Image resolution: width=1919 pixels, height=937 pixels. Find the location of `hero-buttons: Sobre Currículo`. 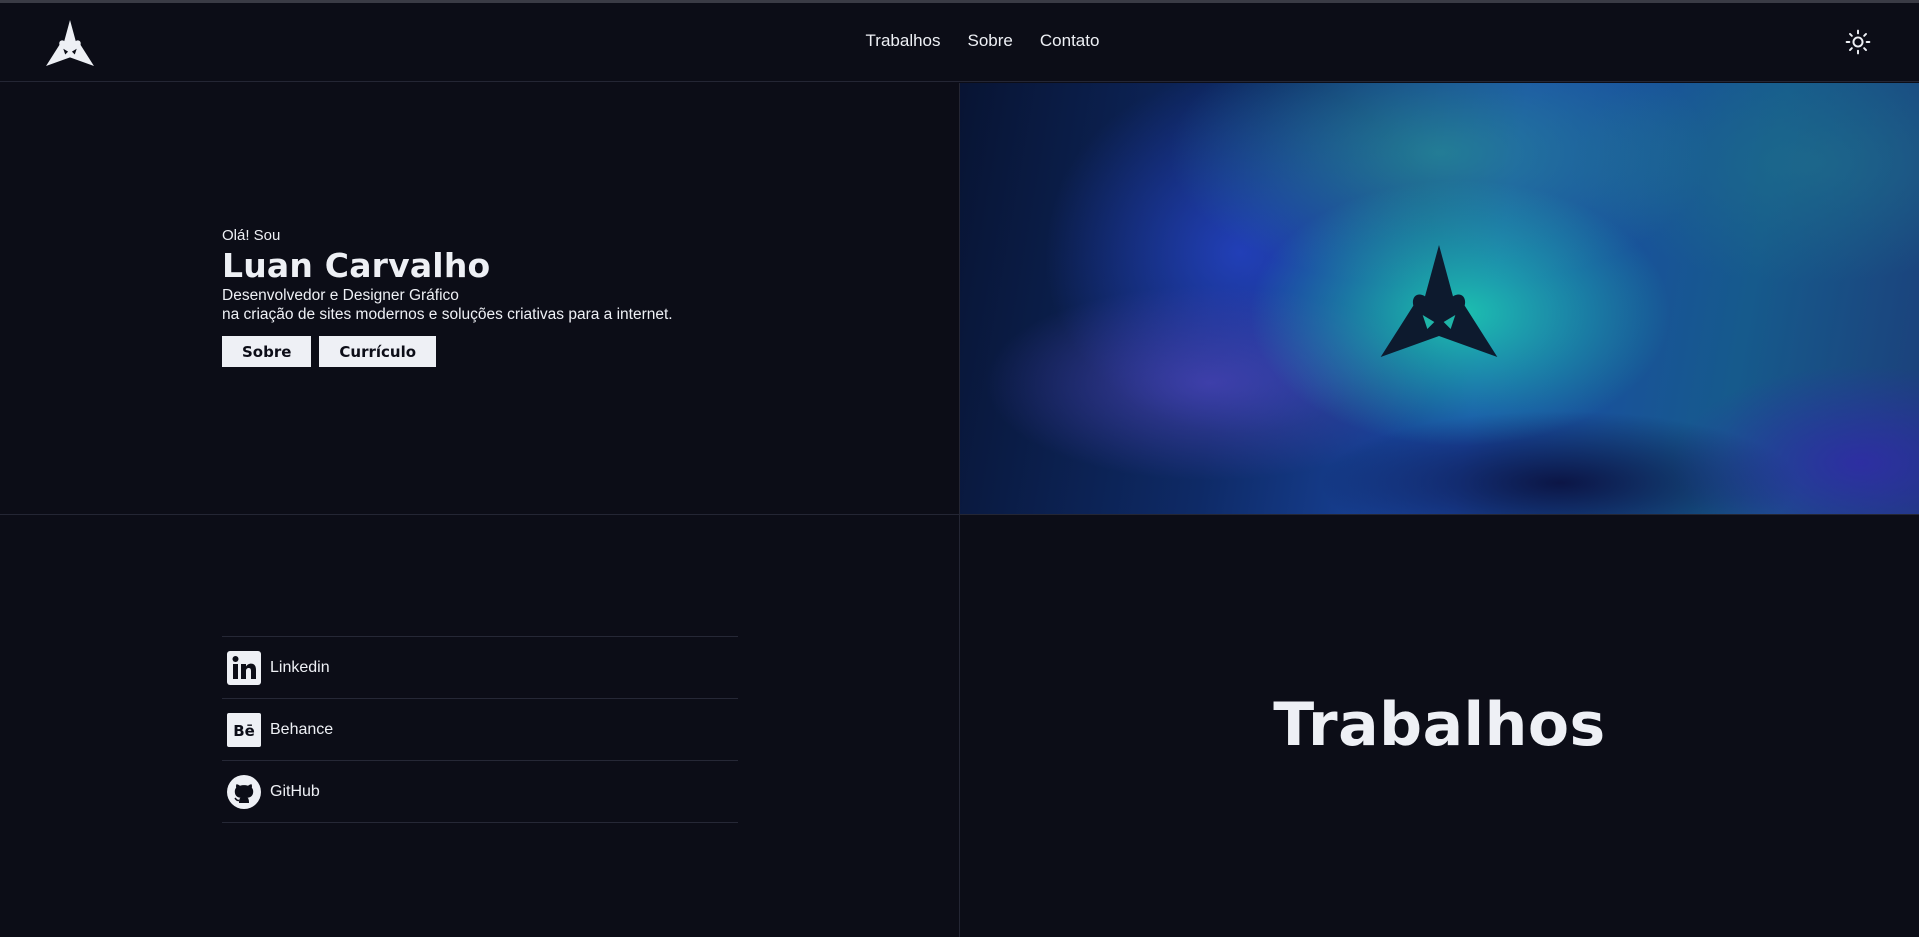

hero-buttons: Sobre Currículo is located at coordinates (502, 351).